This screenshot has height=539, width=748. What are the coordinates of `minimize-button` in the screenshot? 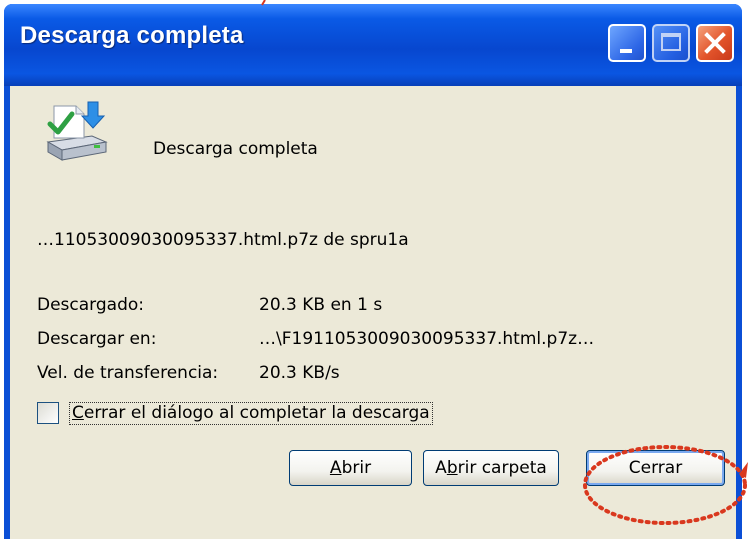 It's located at (627, 43).